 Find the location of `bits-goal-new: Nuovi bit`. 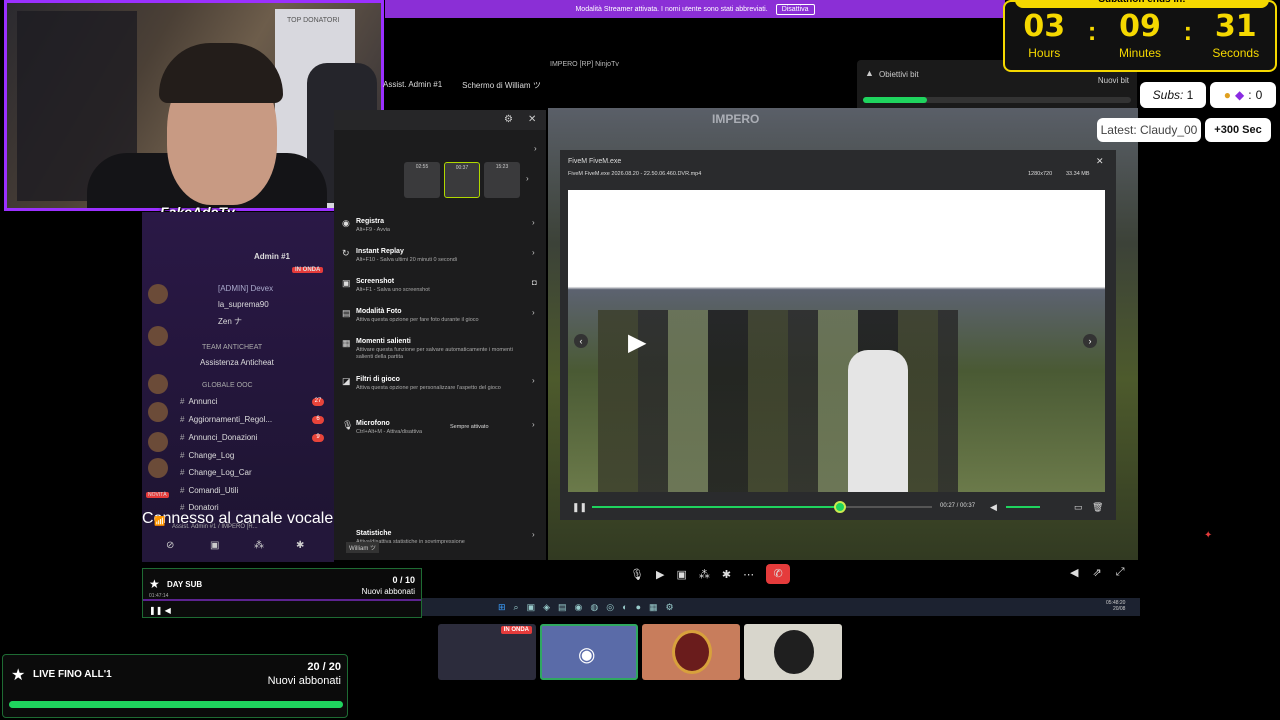

bits-goal-new: Nuovi bit is located at coordinates (1113, 80).